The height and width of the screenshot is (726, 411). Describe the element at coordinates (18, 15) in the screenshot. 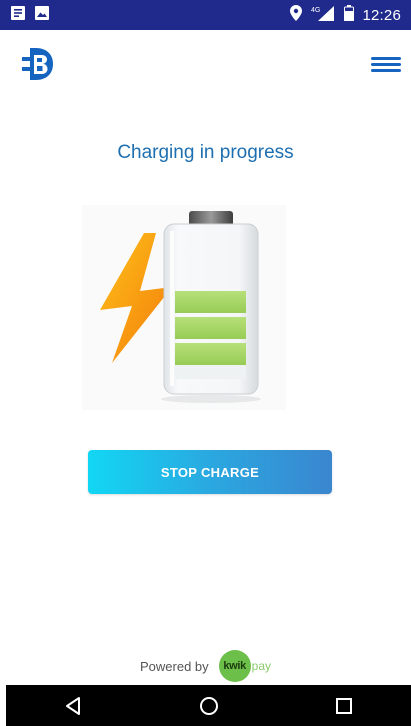

I see `notification-icon` at that location.